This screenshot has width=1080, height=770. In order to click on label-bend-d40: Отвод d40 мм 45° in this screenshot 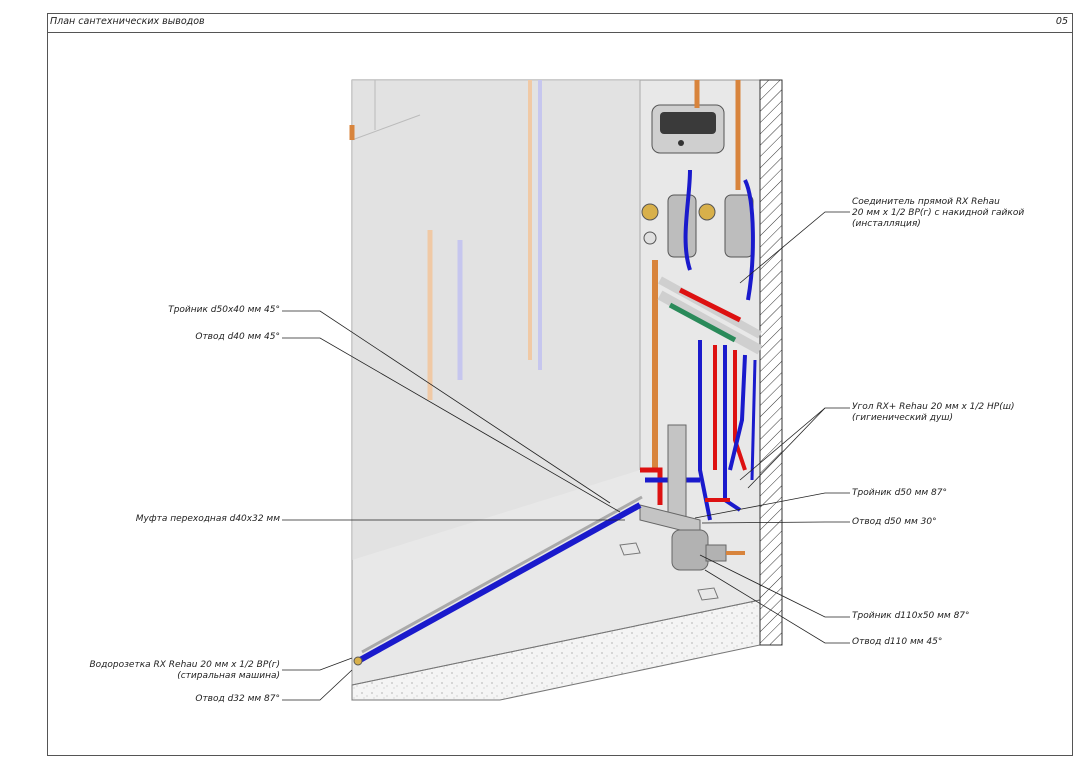, I will do `click(237, 337)`.